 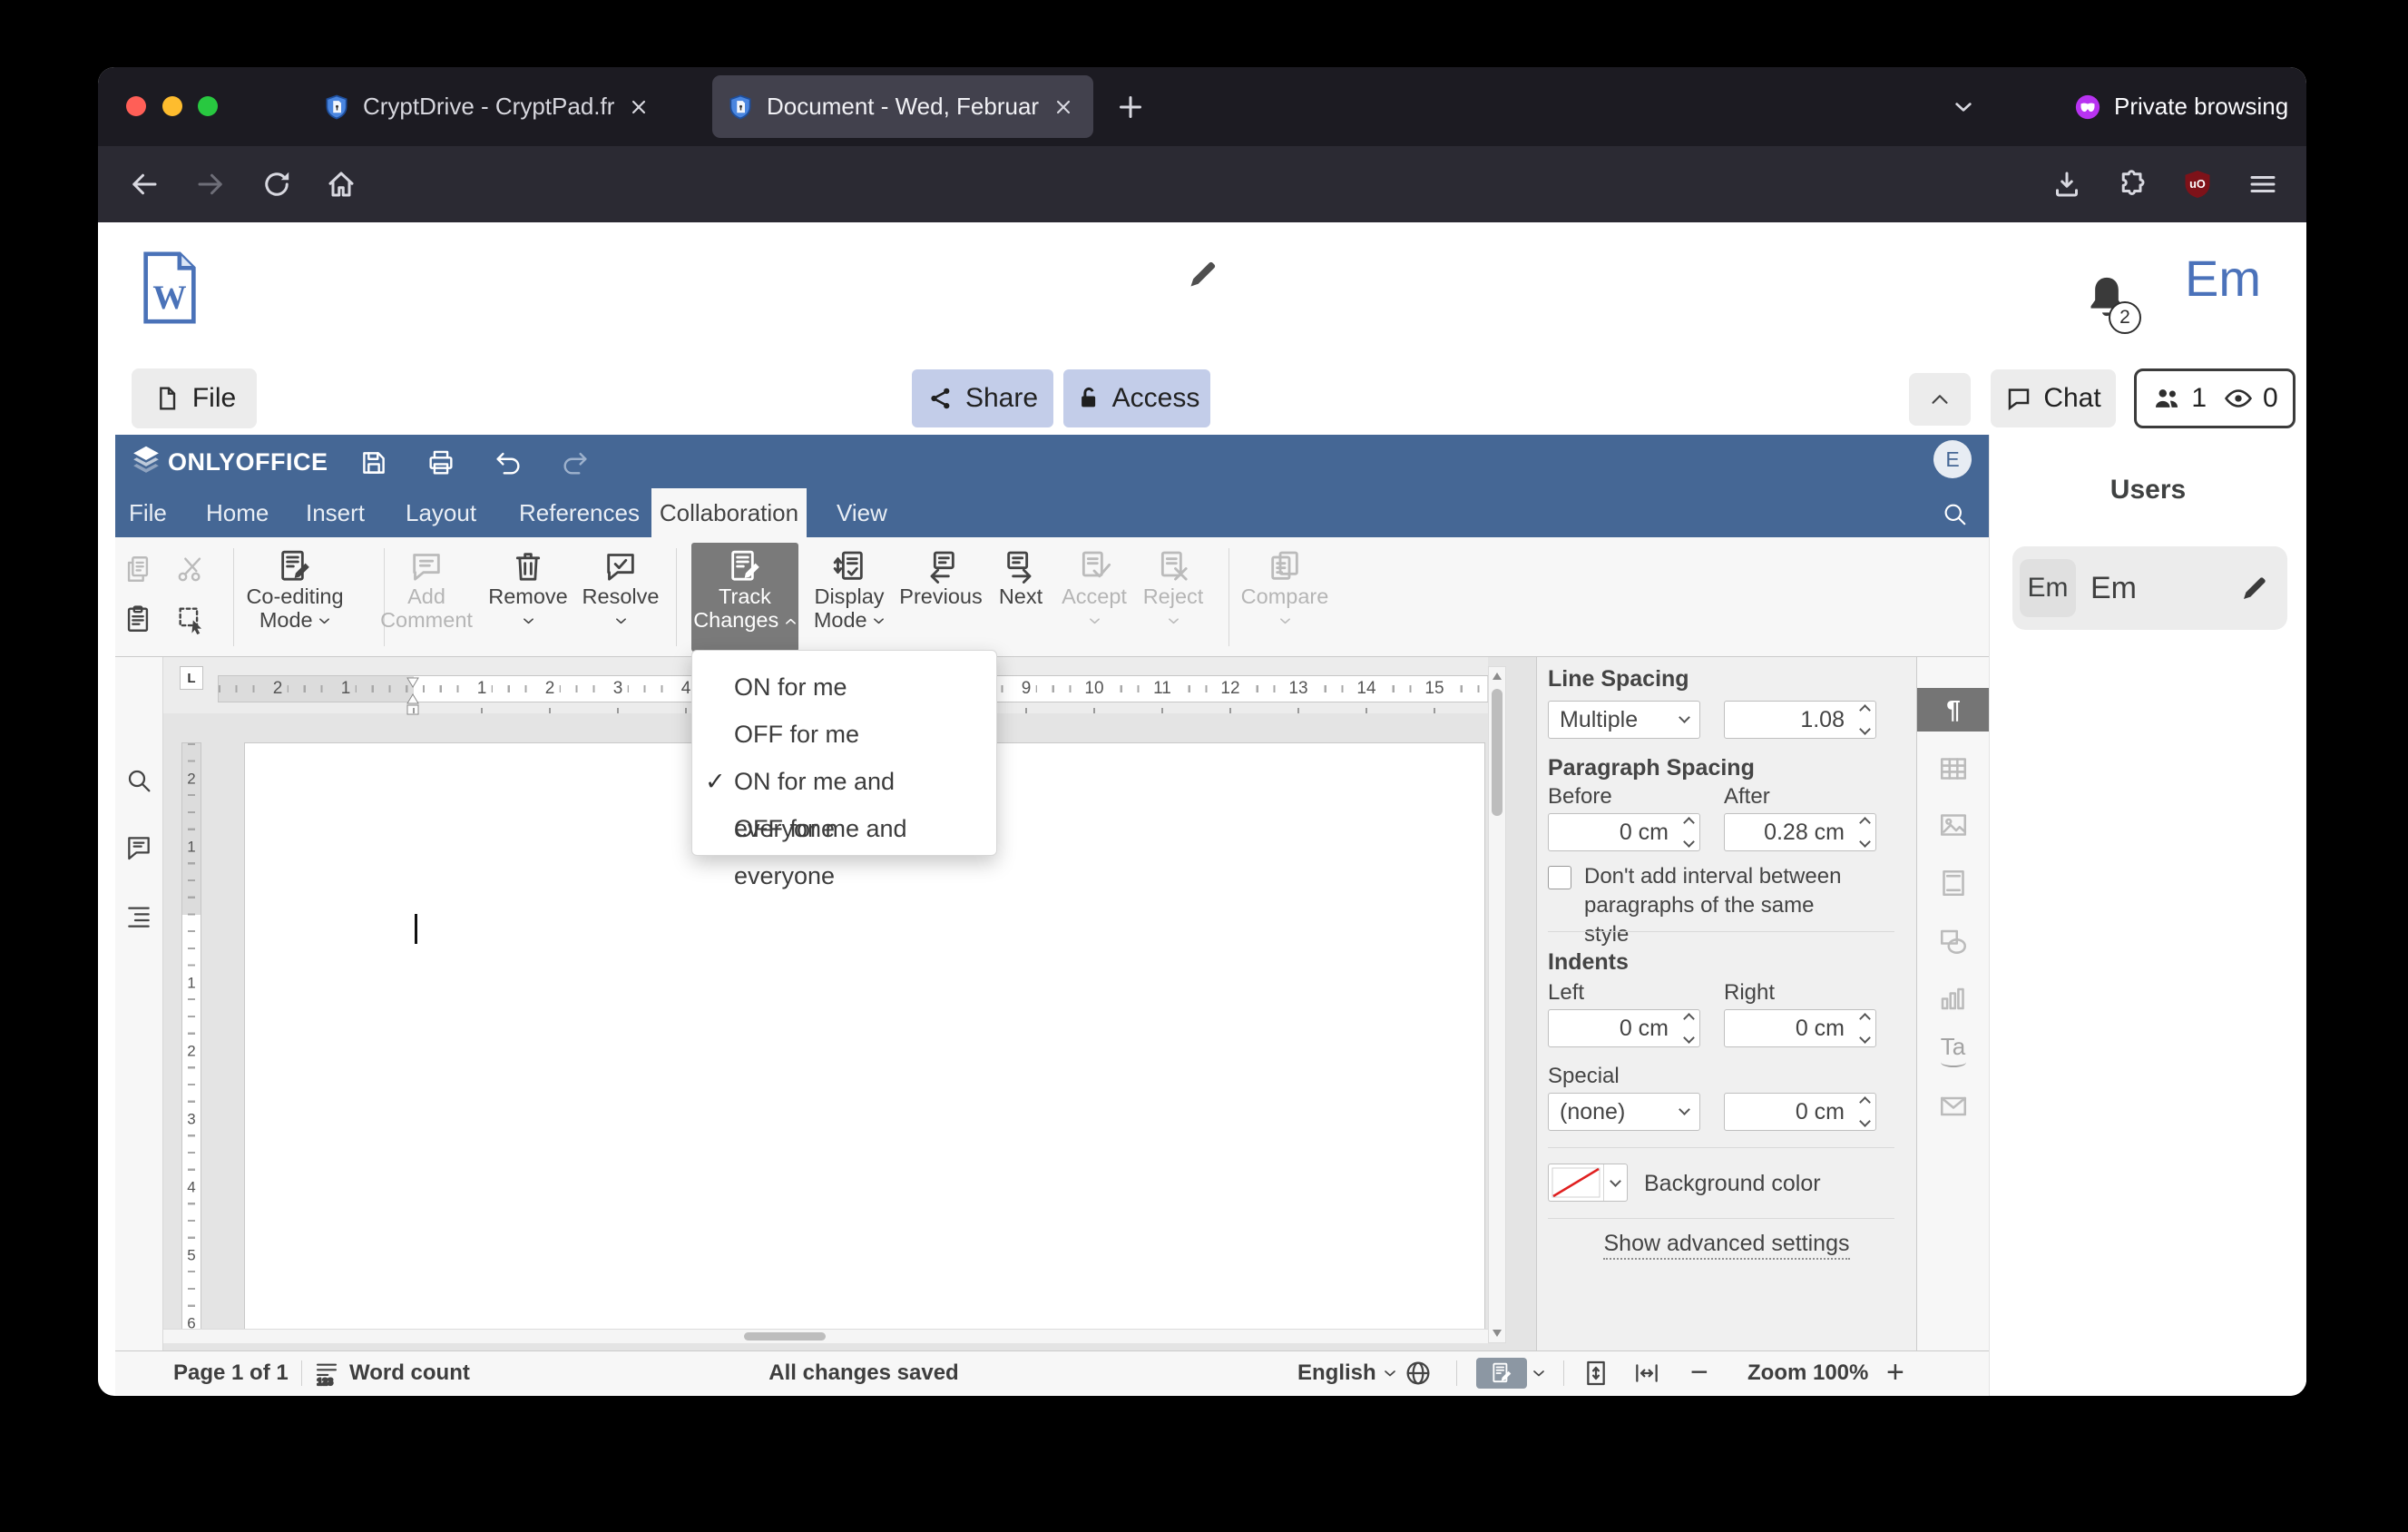 I want to click on image-settings-icon, so click(x=1954, y=825).